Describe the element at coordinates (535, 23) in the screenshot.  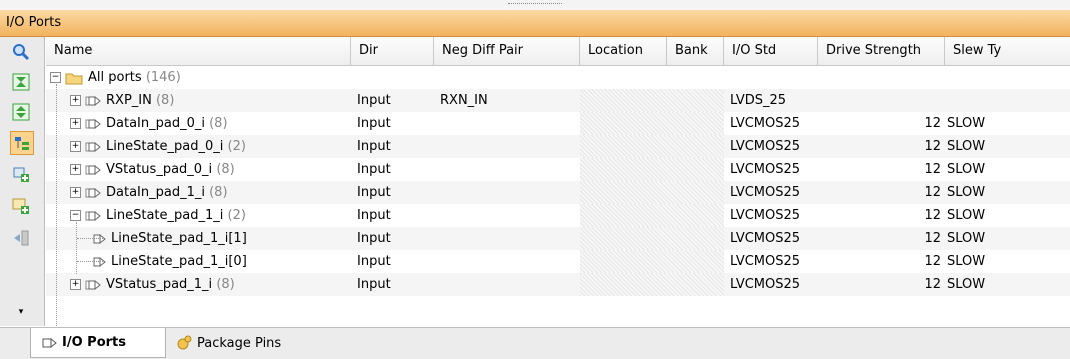
I see `panel-title-bar: I/O Ports` at that location.